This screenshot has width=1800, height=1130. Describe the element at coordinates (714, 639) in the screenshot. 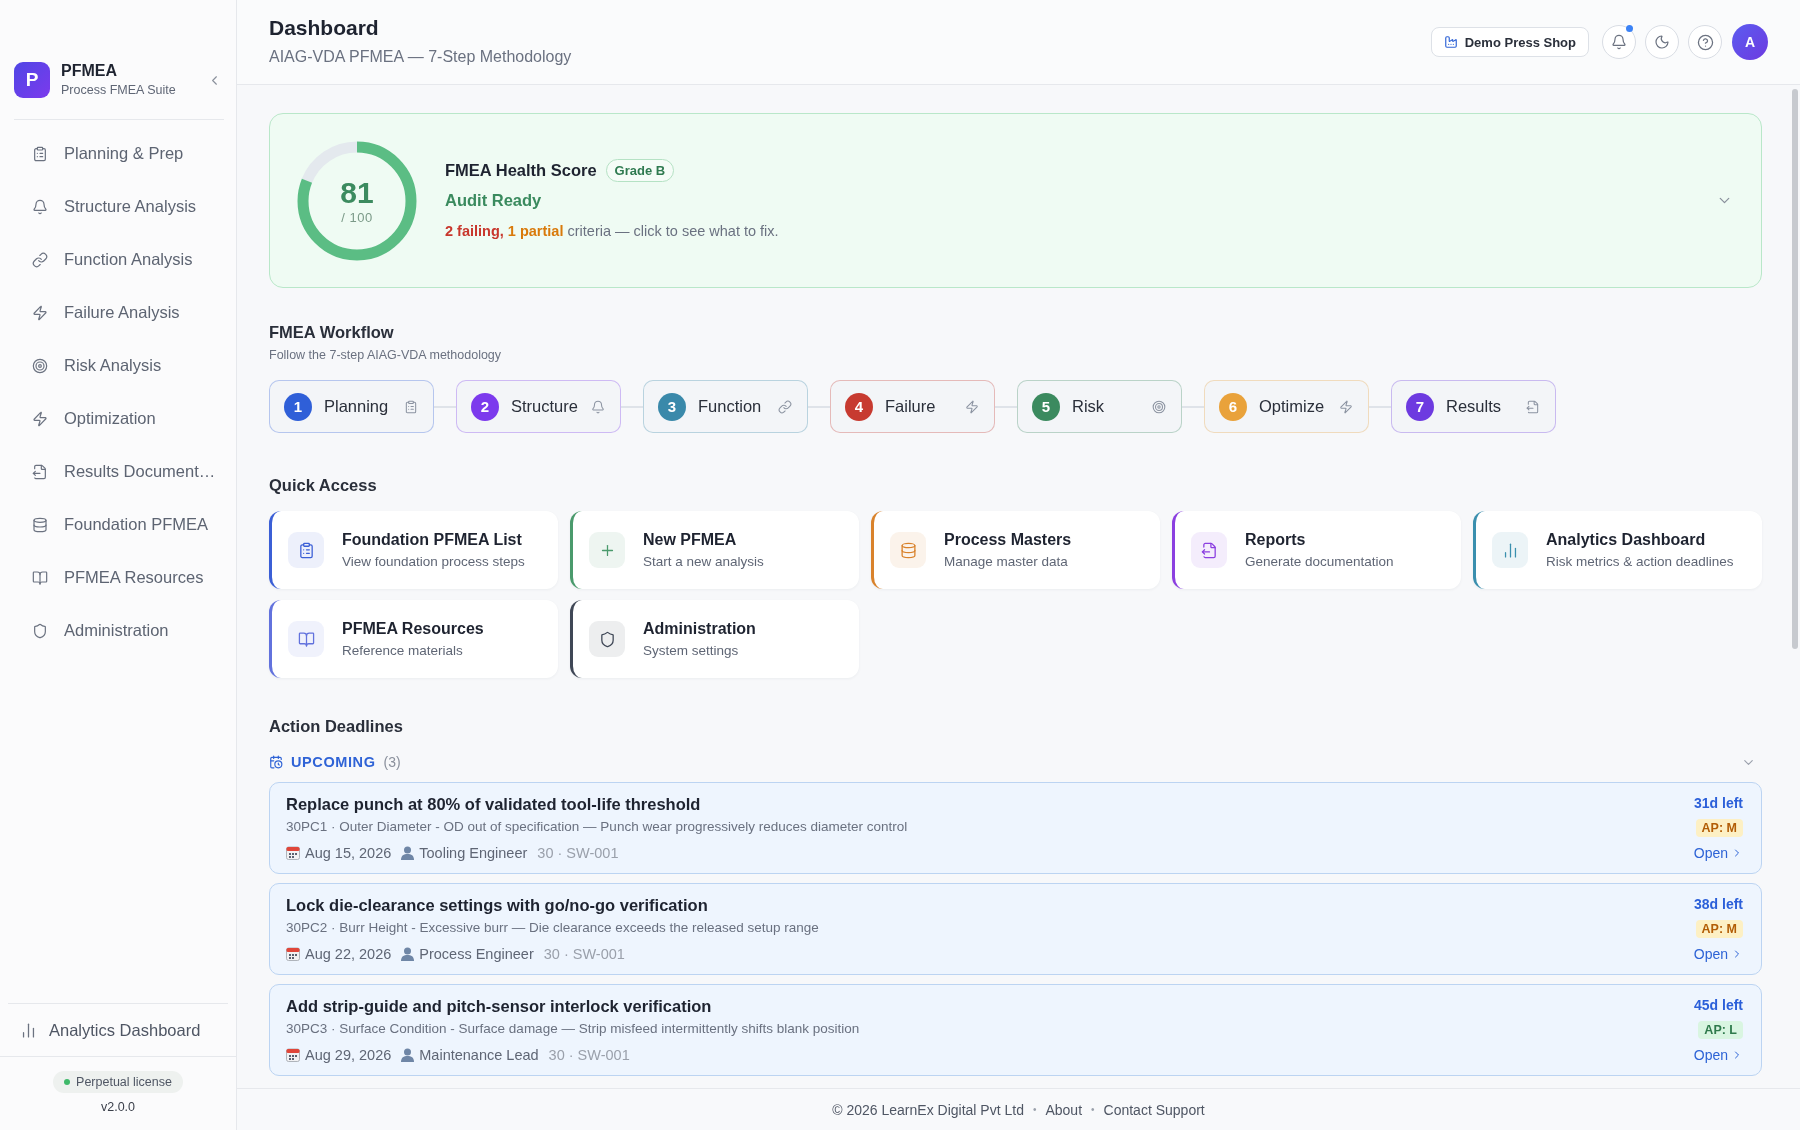

I see `quick-access-card: Administration System settings` at that location.